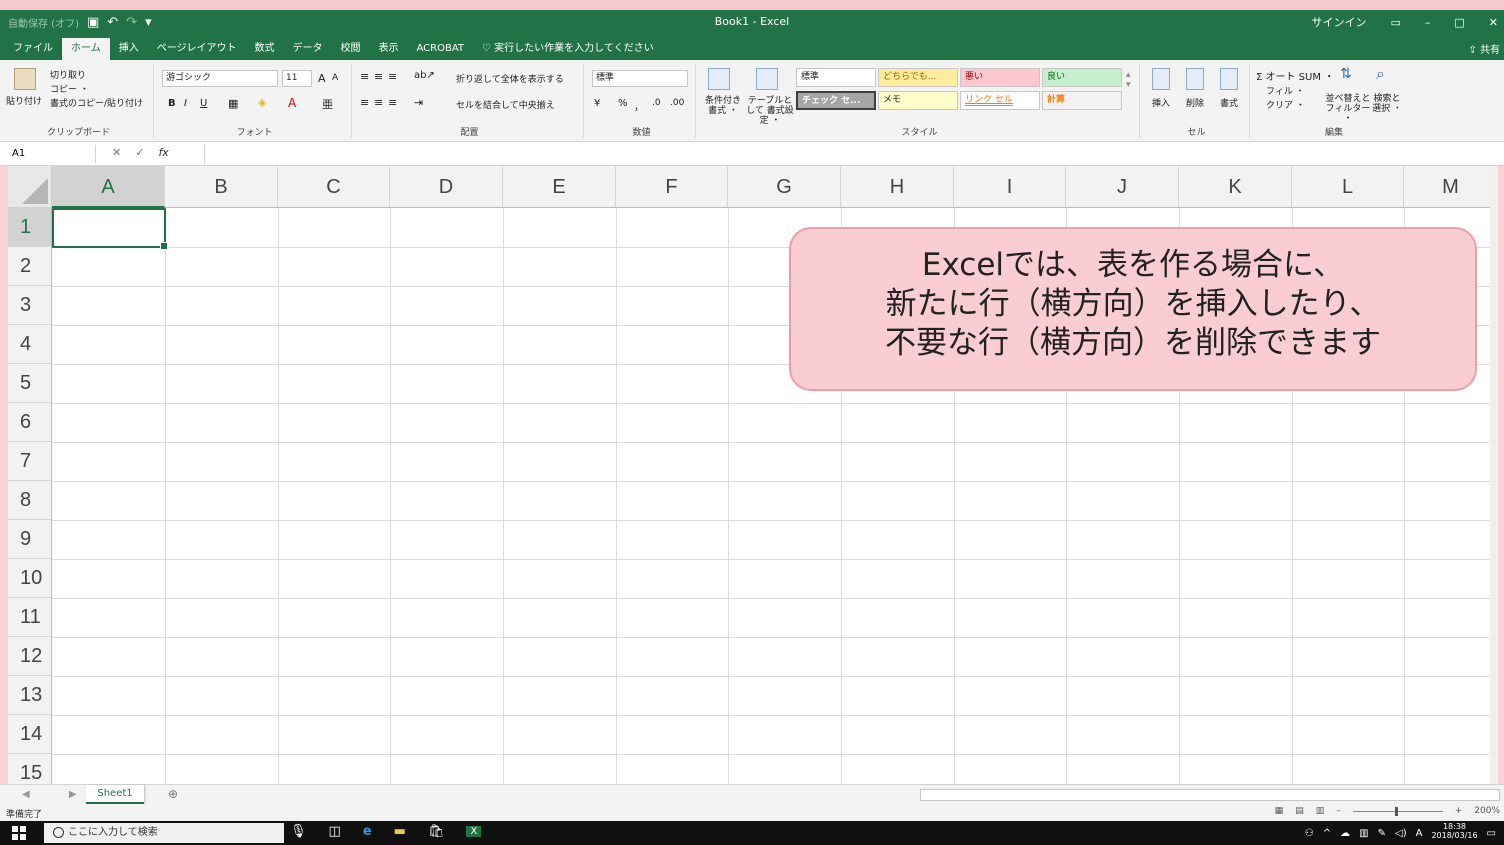 The image size is (1504, 845). What do you see at coordinates (1348, 187) in the screenshot?
I see `column-header: L` at bounding box center [1348, 187].